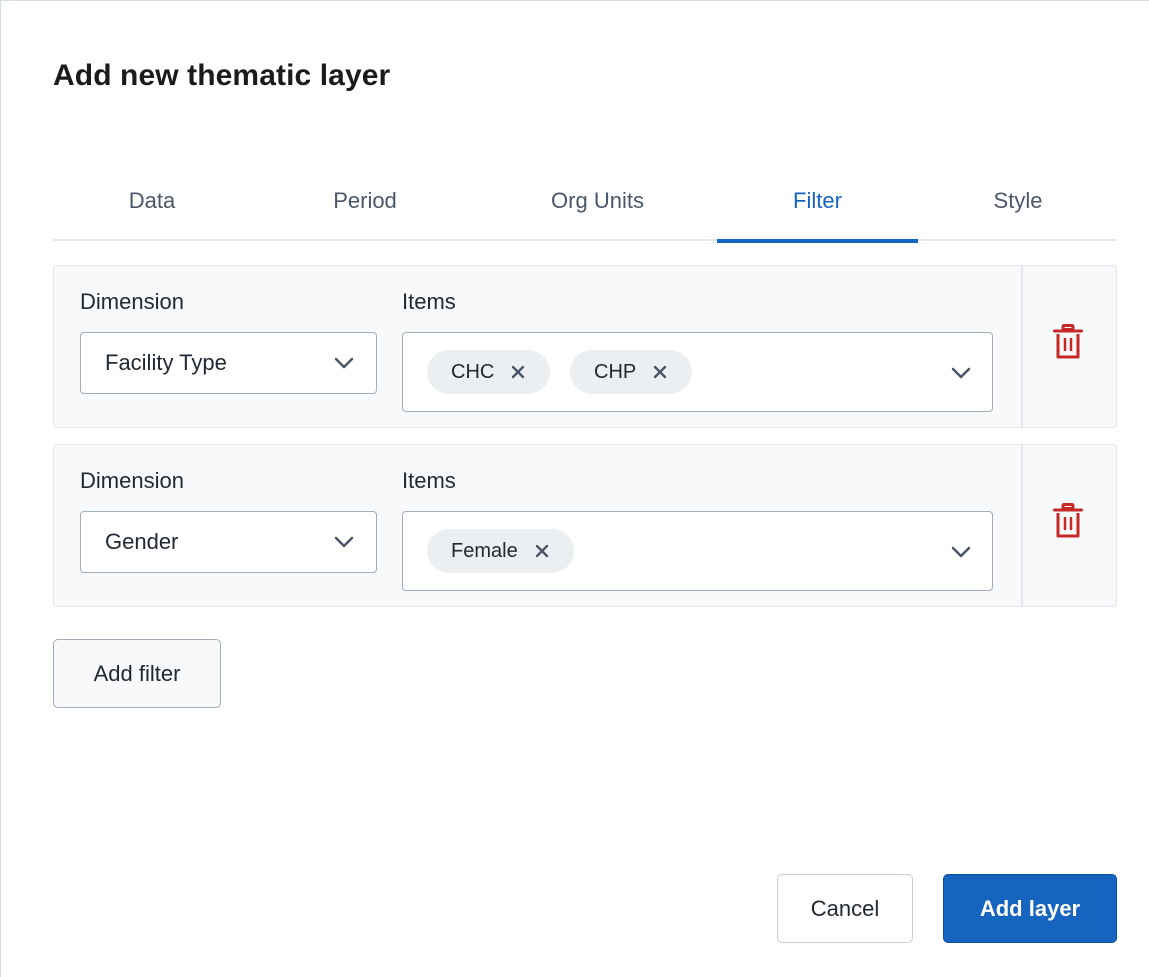 Image resolution: width=1149 pixels, height=977 pixels. Describe the element at coordinates (137, 673) in the screenshot. I see `add-filter-button: Add filter` at that location.